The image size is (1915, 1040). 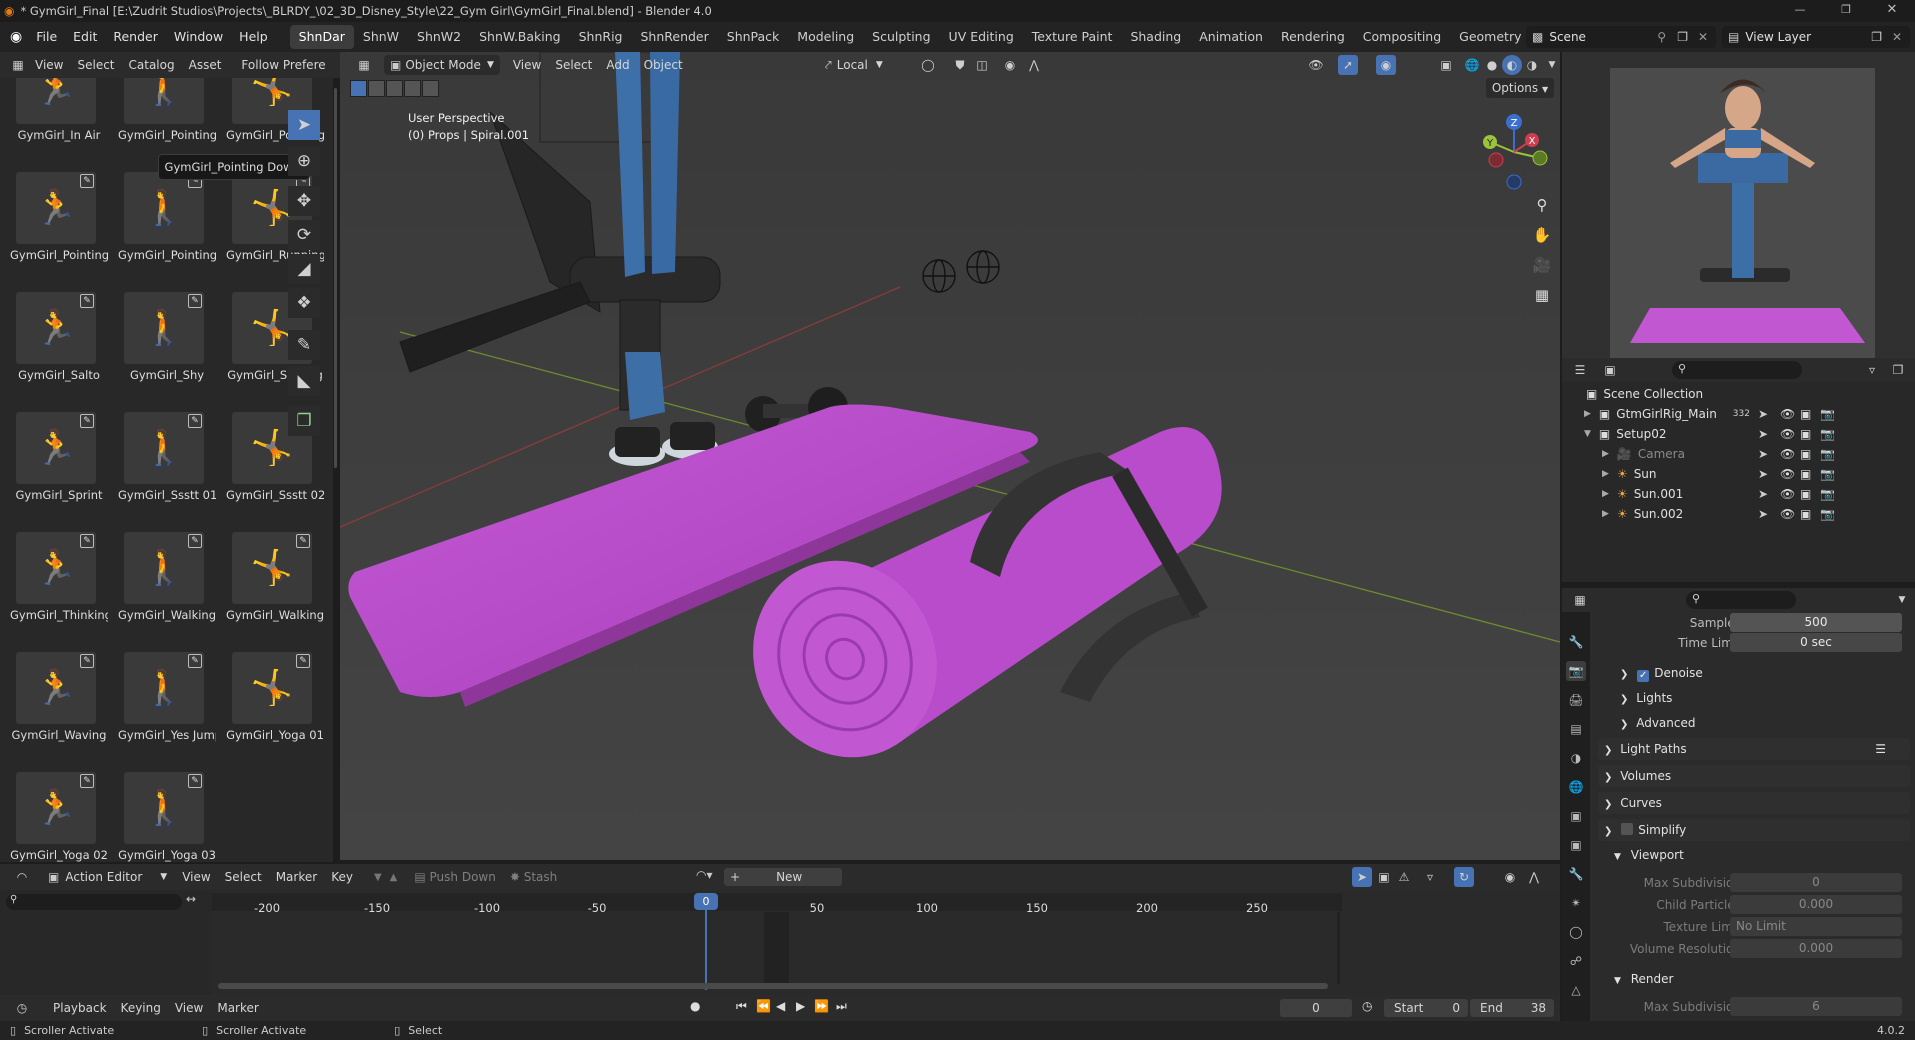 What do you see at coordinates (1598, 514) in the screenshot?
I see `outliner-row-sun-002: ▶ ☀ Sun.002 ➤ 👁 ▣ 📷` at bounding box center [1598, 514].